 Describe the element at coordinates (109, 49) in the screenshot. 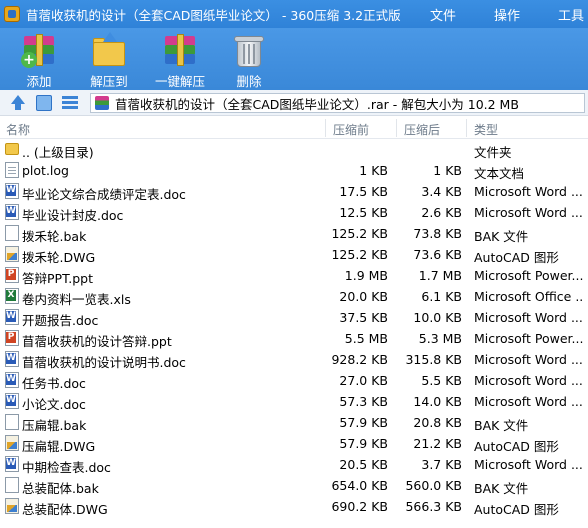

I see `extract-to-folder-icon` at that location.